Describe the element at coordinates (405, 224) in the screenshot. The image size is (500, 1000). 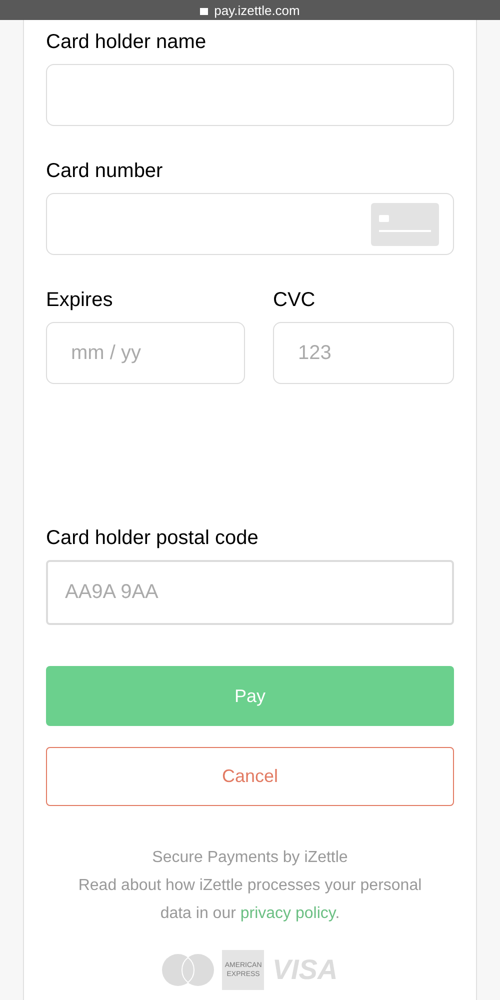
I see `credit-card-icon` at that location.